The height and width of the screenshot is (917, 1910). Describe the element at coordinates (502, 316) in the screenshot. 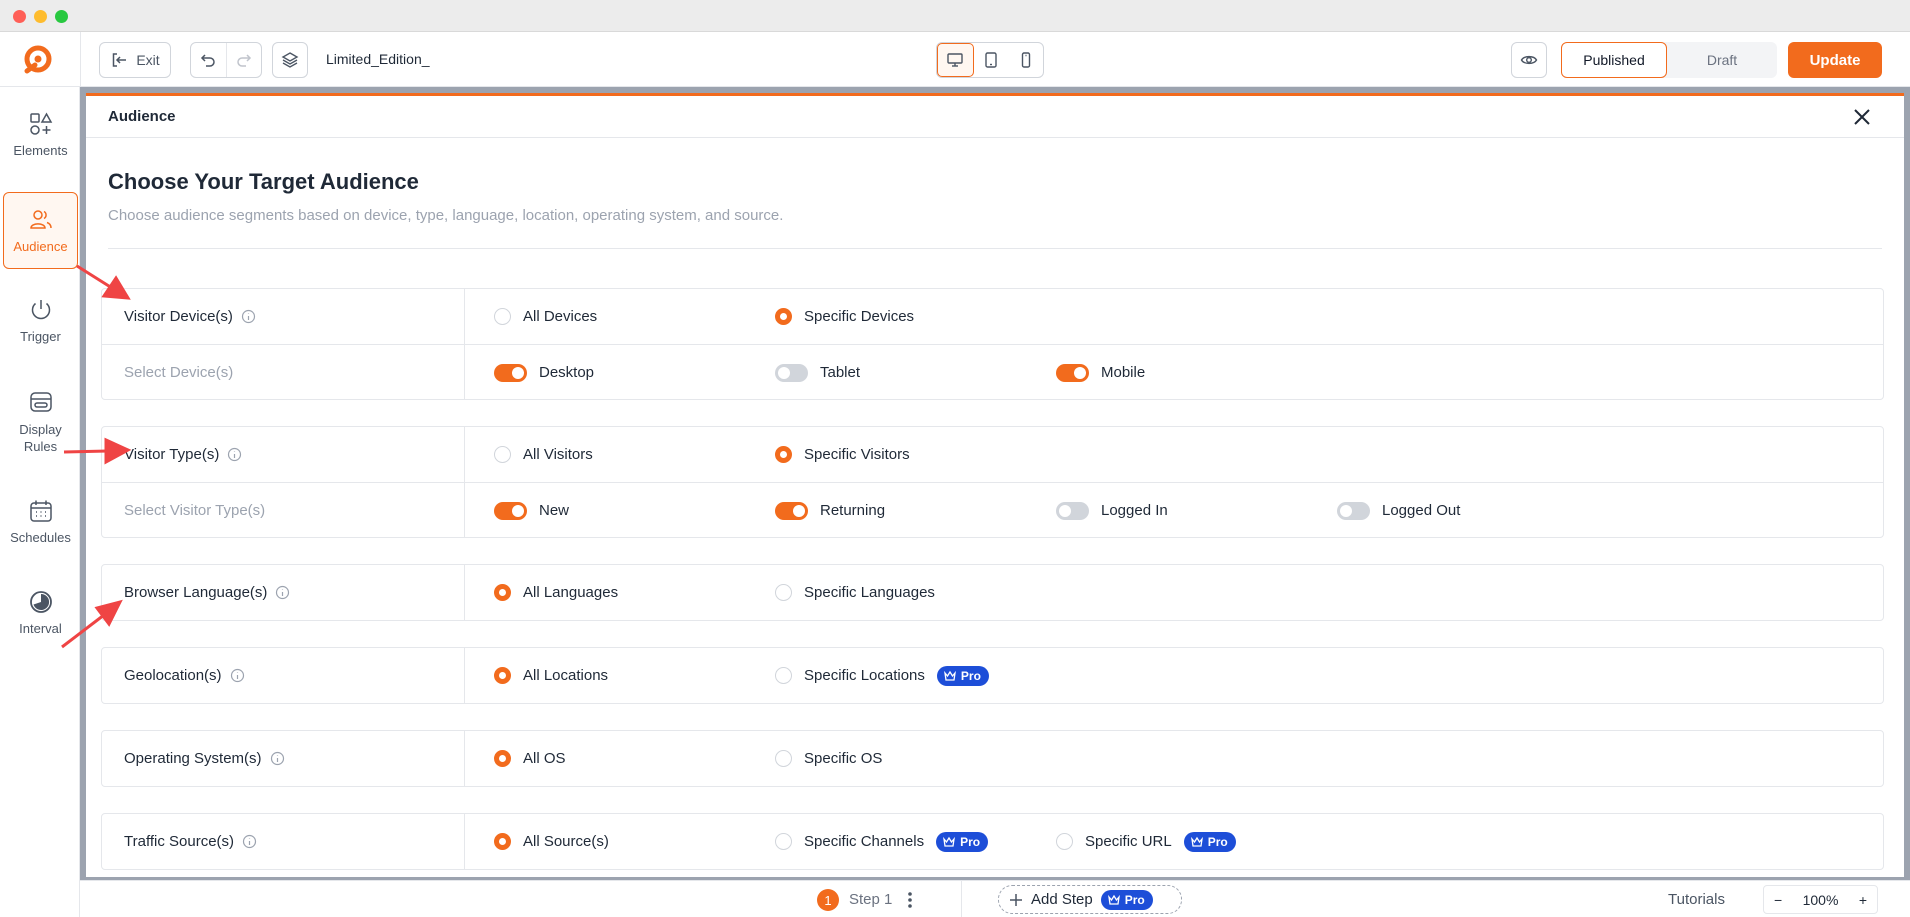

I see `all-devices-radio` at that location.